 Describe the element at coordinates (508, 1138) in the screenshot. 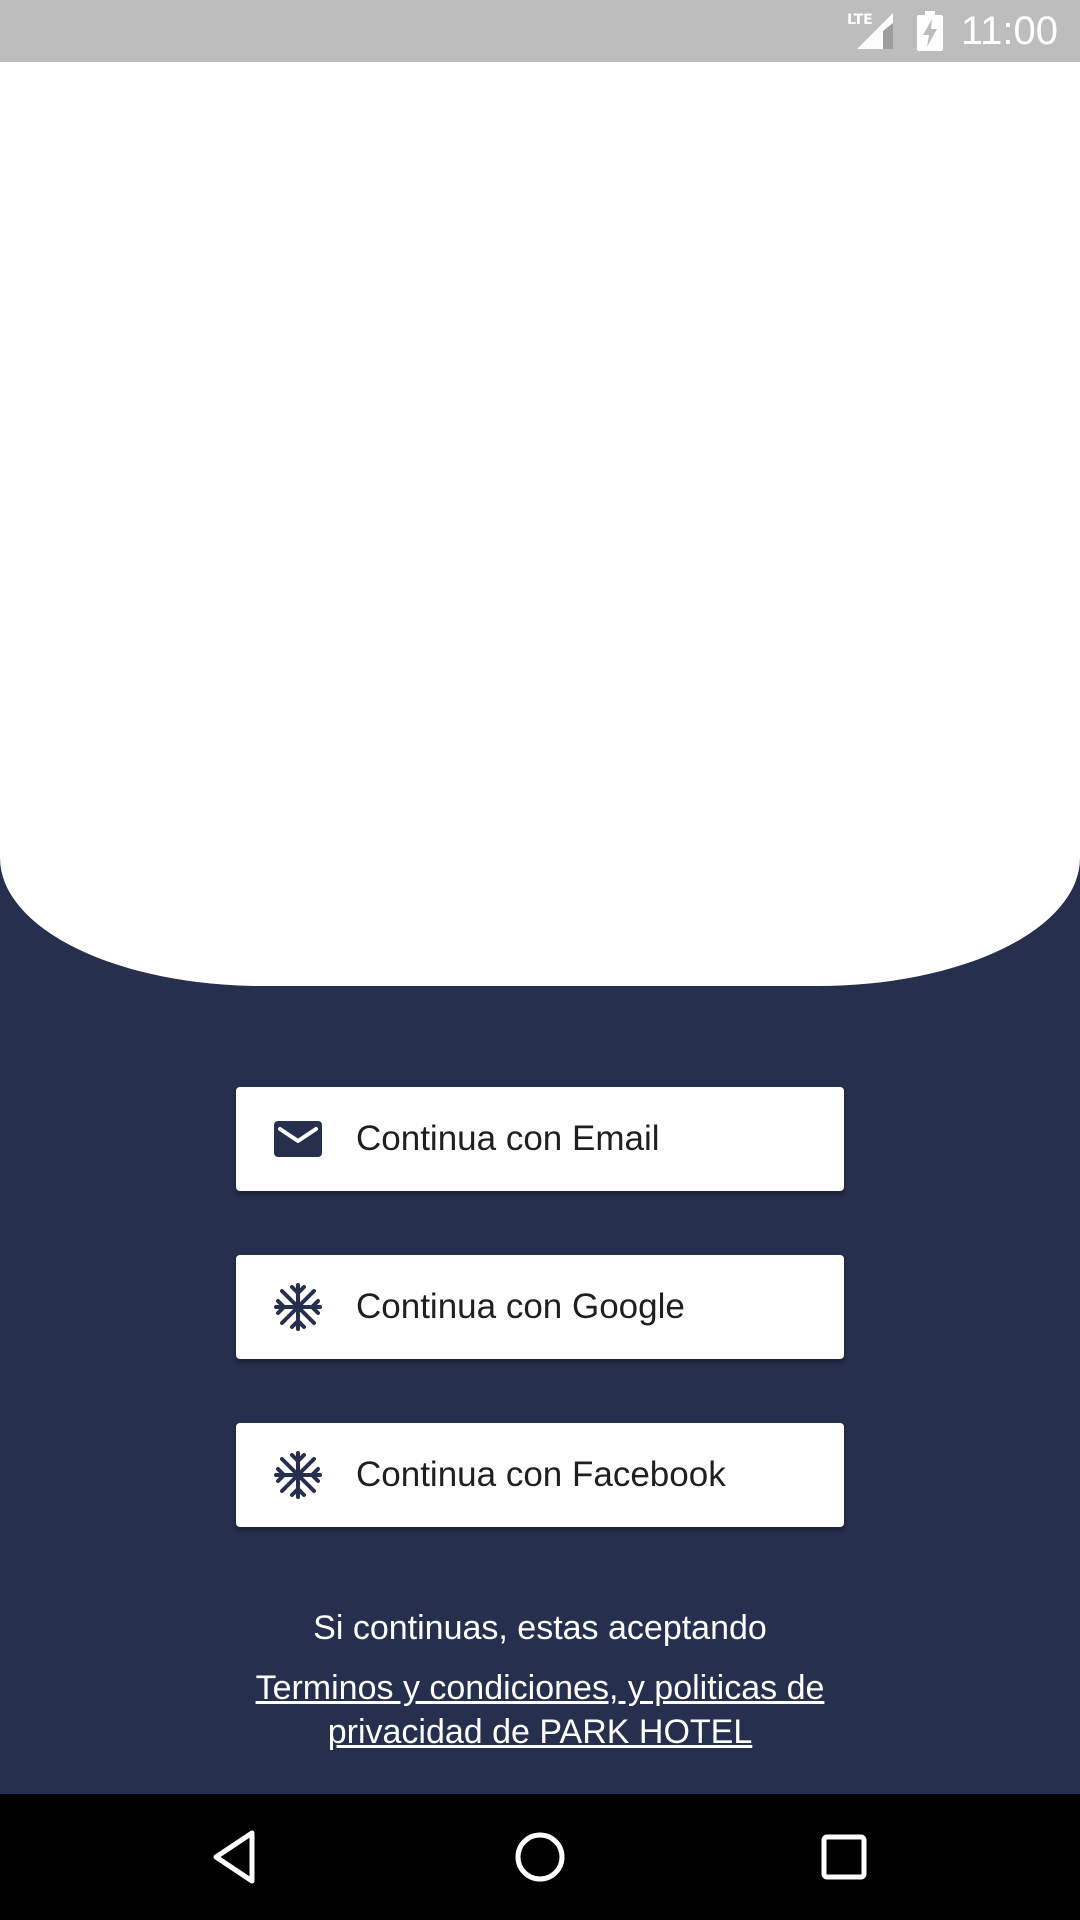

I see `continue-email-label: Continua con Email` at that location.